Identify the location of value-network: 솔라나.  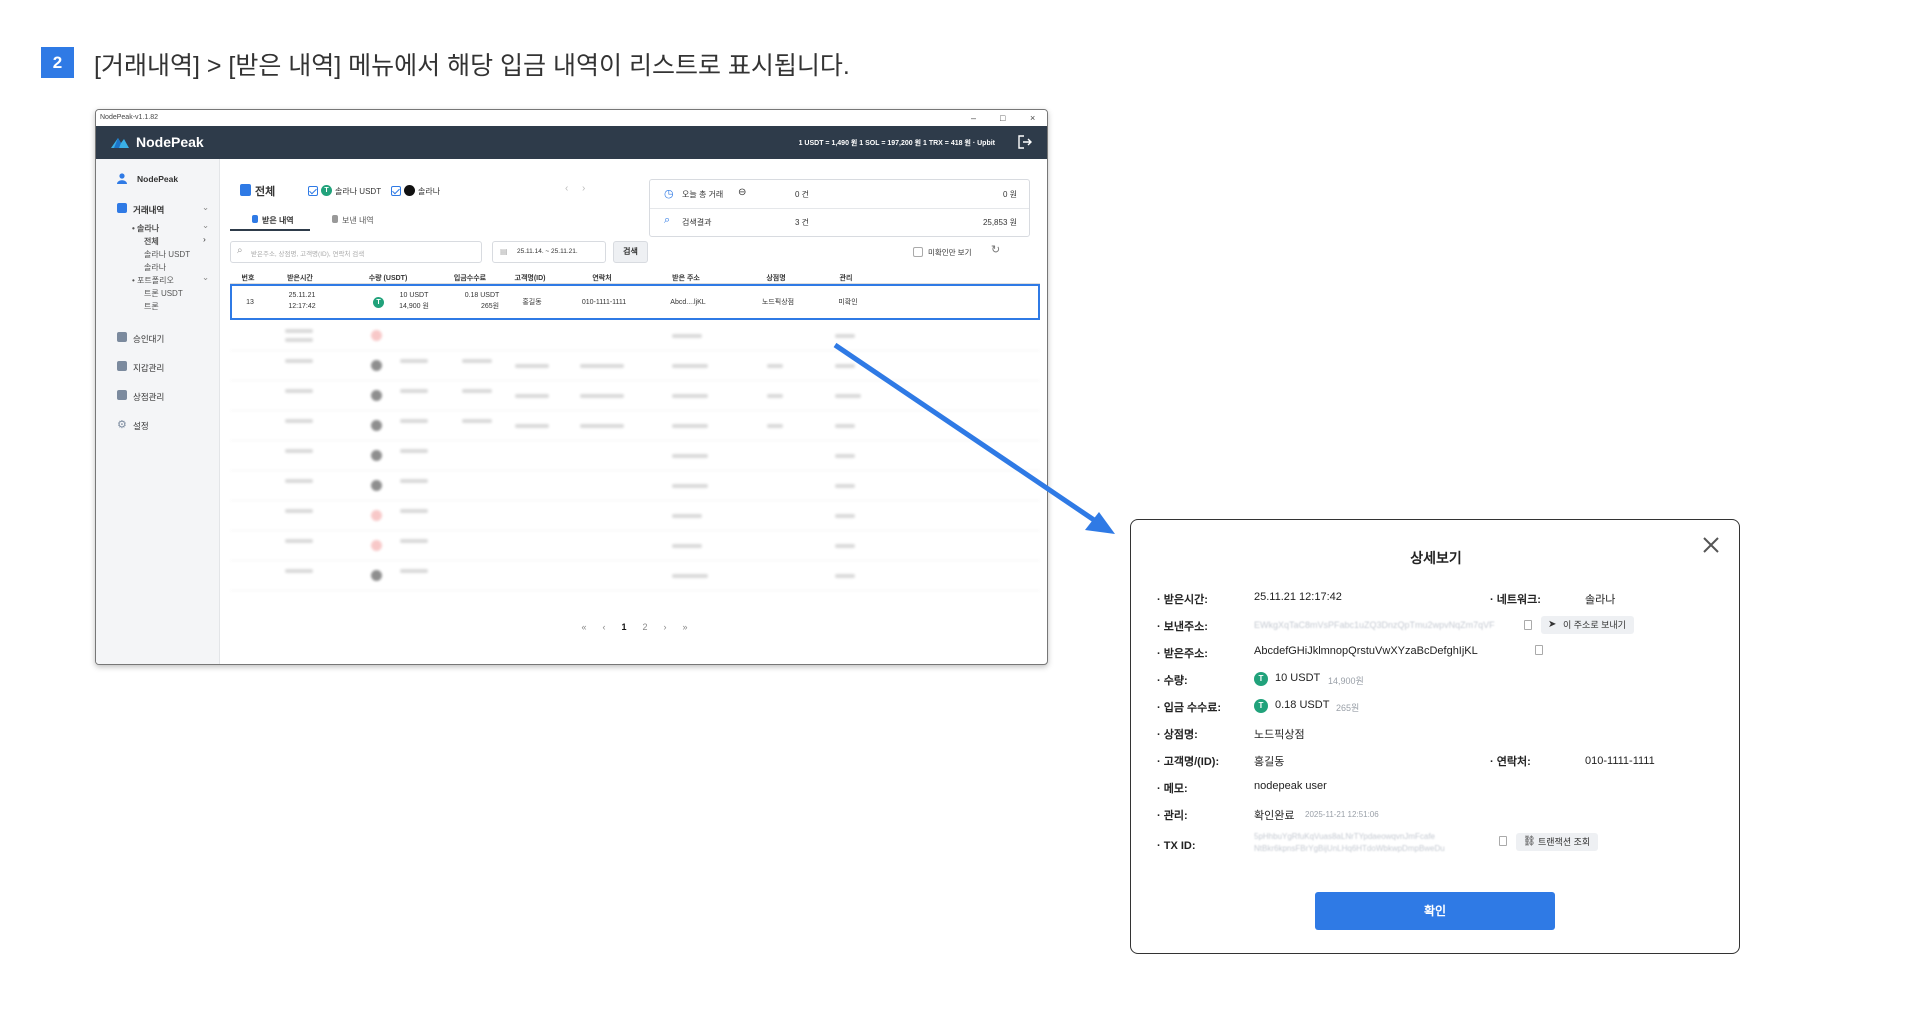
(1600, 600).